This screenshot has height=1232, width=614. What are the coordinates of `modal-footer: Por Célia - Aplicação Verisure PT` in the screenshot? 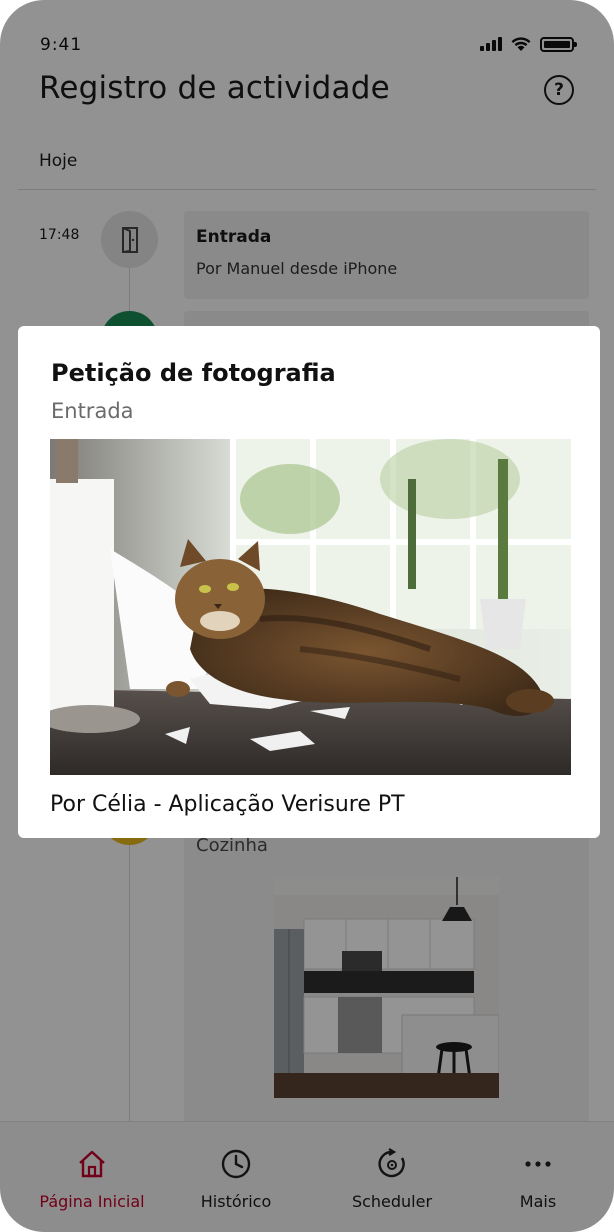 It's located at (227, 804).